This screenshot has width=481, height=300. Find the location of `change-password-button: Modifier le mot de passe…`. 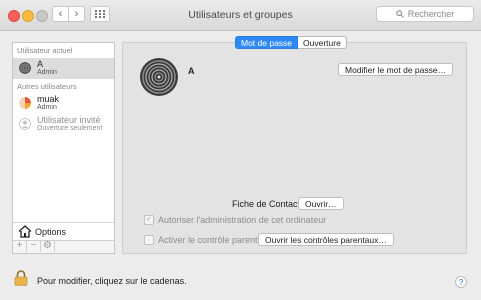

change-password-button: Modifier le mot de passe… is located at coordinates (396, 69).